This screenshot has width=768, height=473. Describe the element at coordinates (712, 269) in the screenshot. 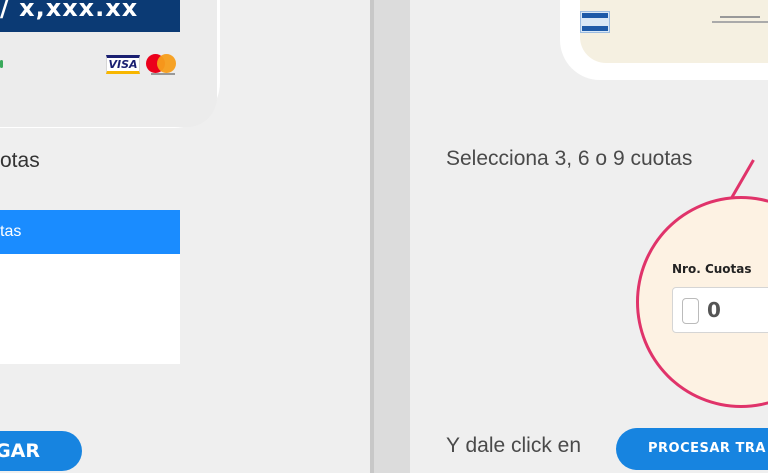

I see `cuotas-field-label: Nro. Cuotas` at that location.